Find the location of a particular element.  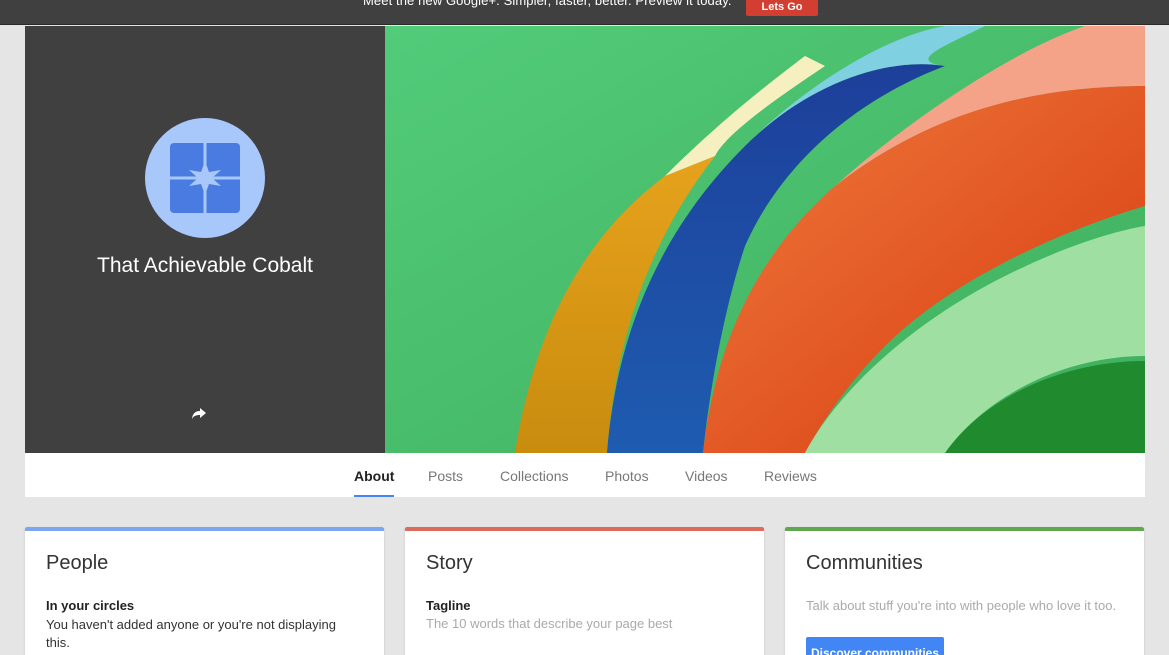

page-logo-icon is located at coordinates (205, 178).